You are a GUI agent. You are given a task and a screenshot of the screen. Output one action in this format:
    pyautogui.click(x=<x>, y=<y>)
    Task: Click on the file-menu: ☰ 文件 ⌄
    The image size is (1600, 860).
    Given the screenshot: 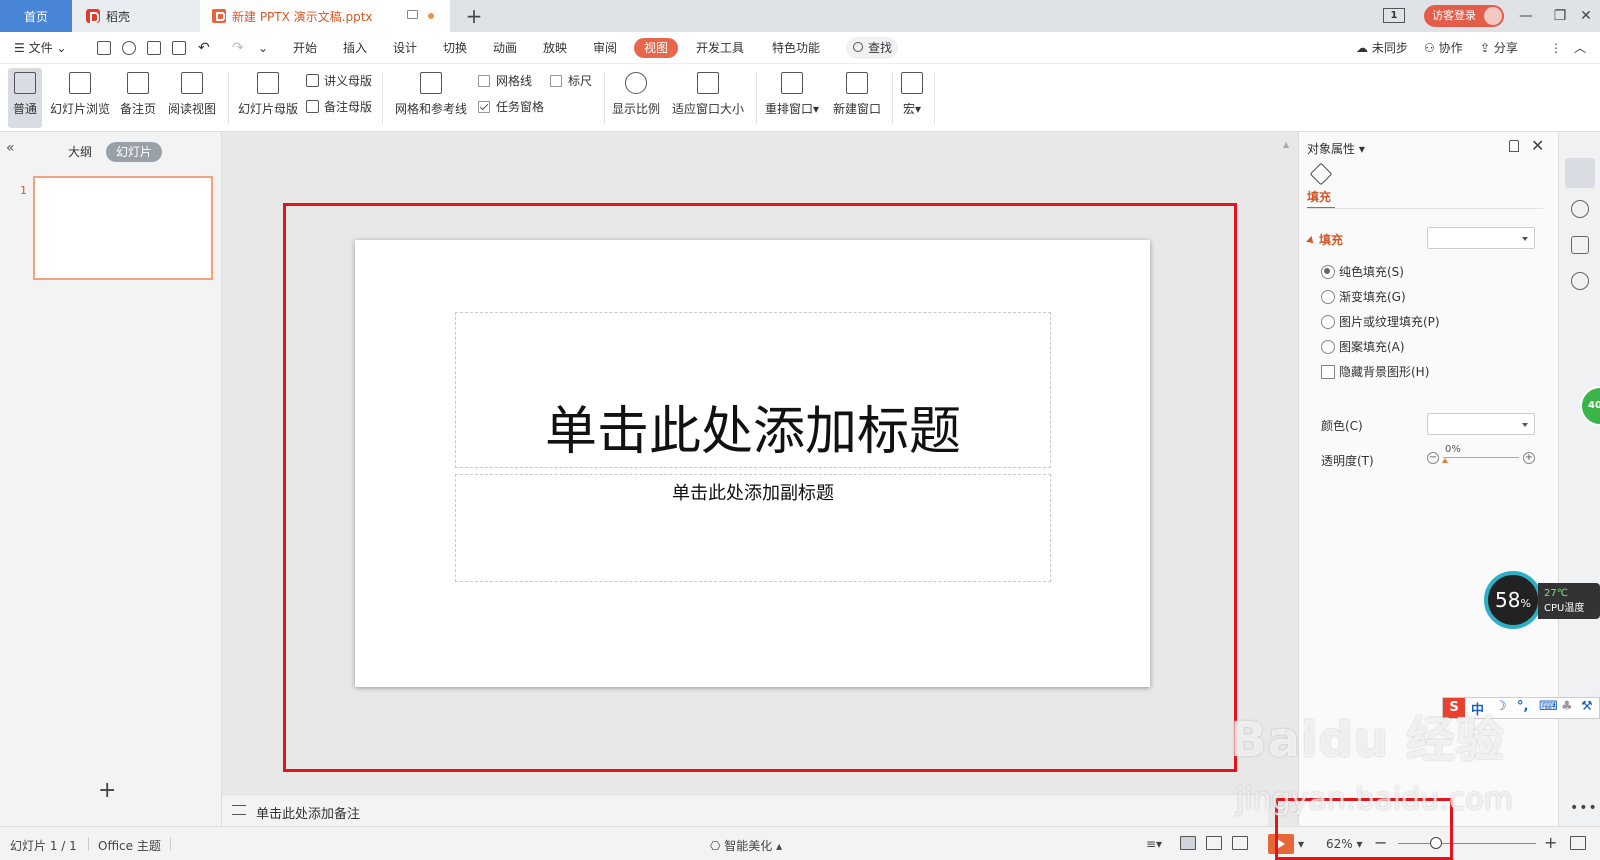 What is the action you would take?
    pyautogui.click(x=40, y=48)
    